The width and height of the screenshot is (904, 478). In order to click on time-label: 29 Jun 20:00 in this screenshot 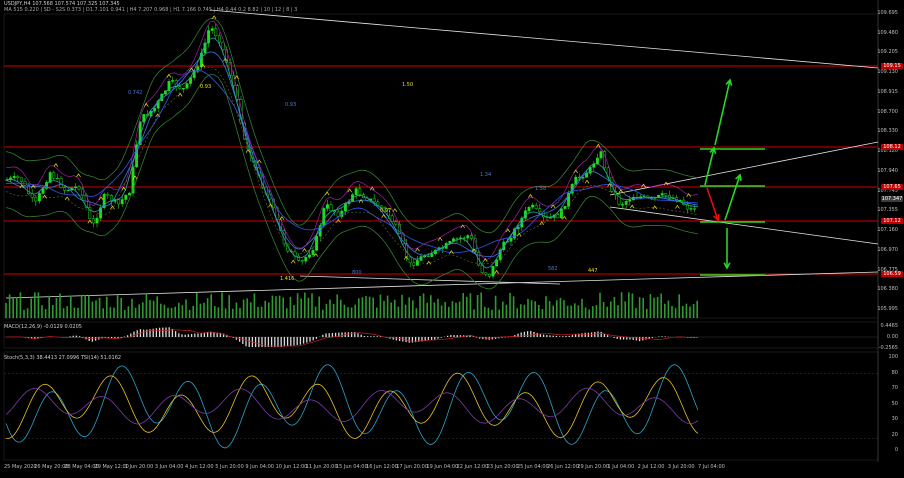, I will do `click(593, 467)`.